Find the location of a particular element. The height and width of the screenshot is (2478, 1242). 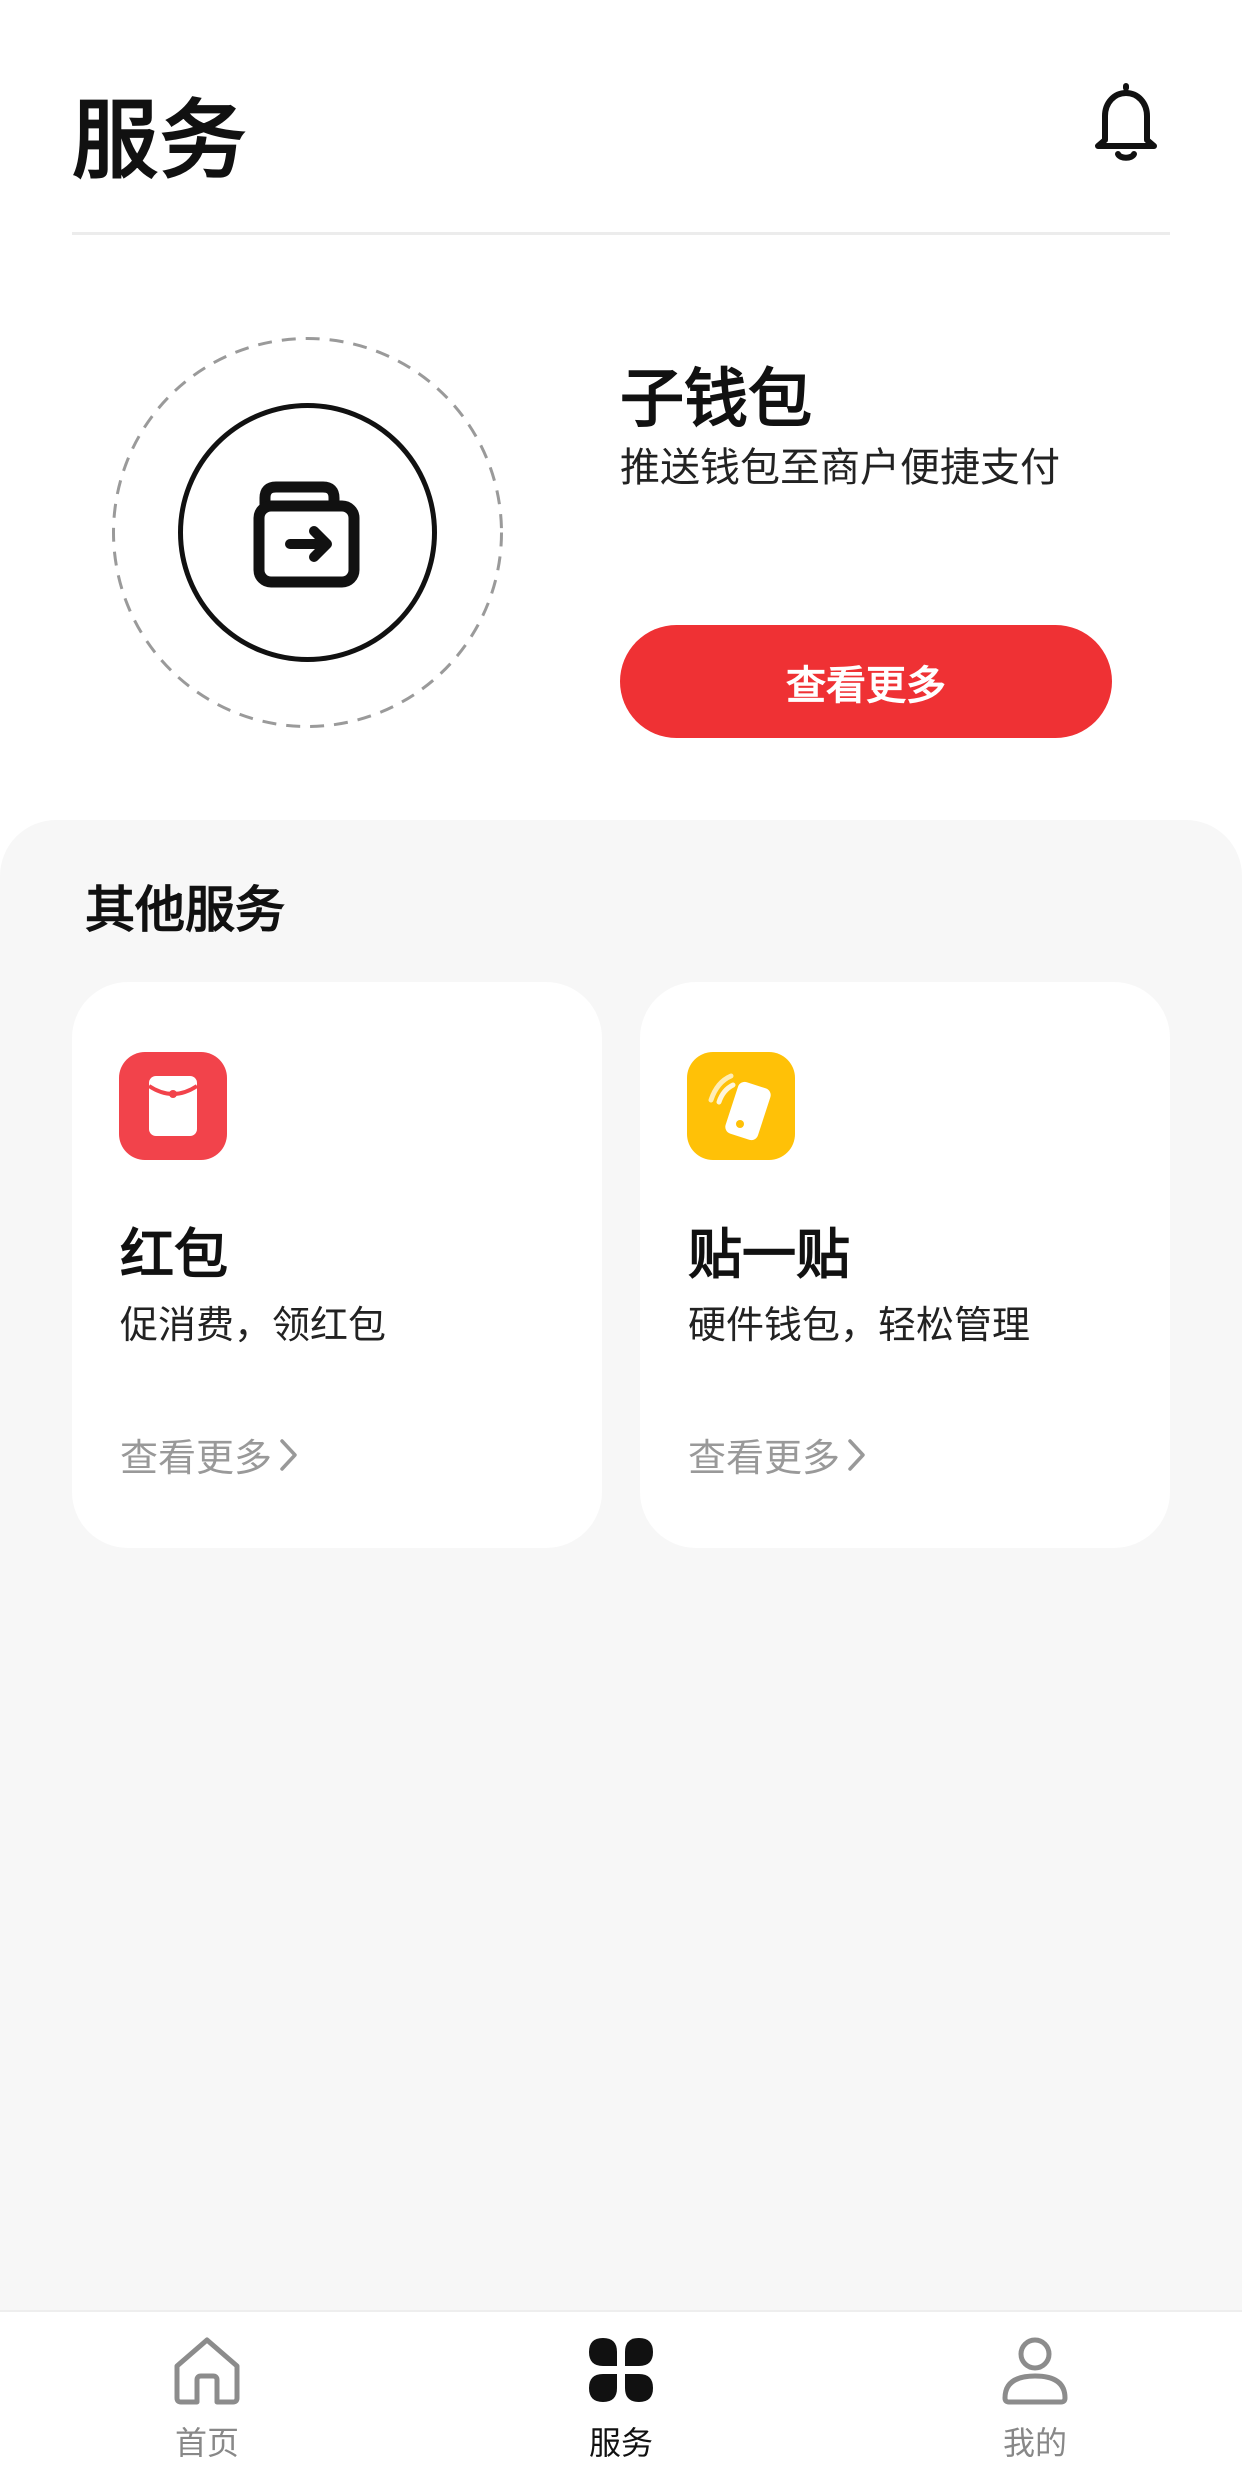

hero-title: 子钱包 is located at coordinates (716, 400).